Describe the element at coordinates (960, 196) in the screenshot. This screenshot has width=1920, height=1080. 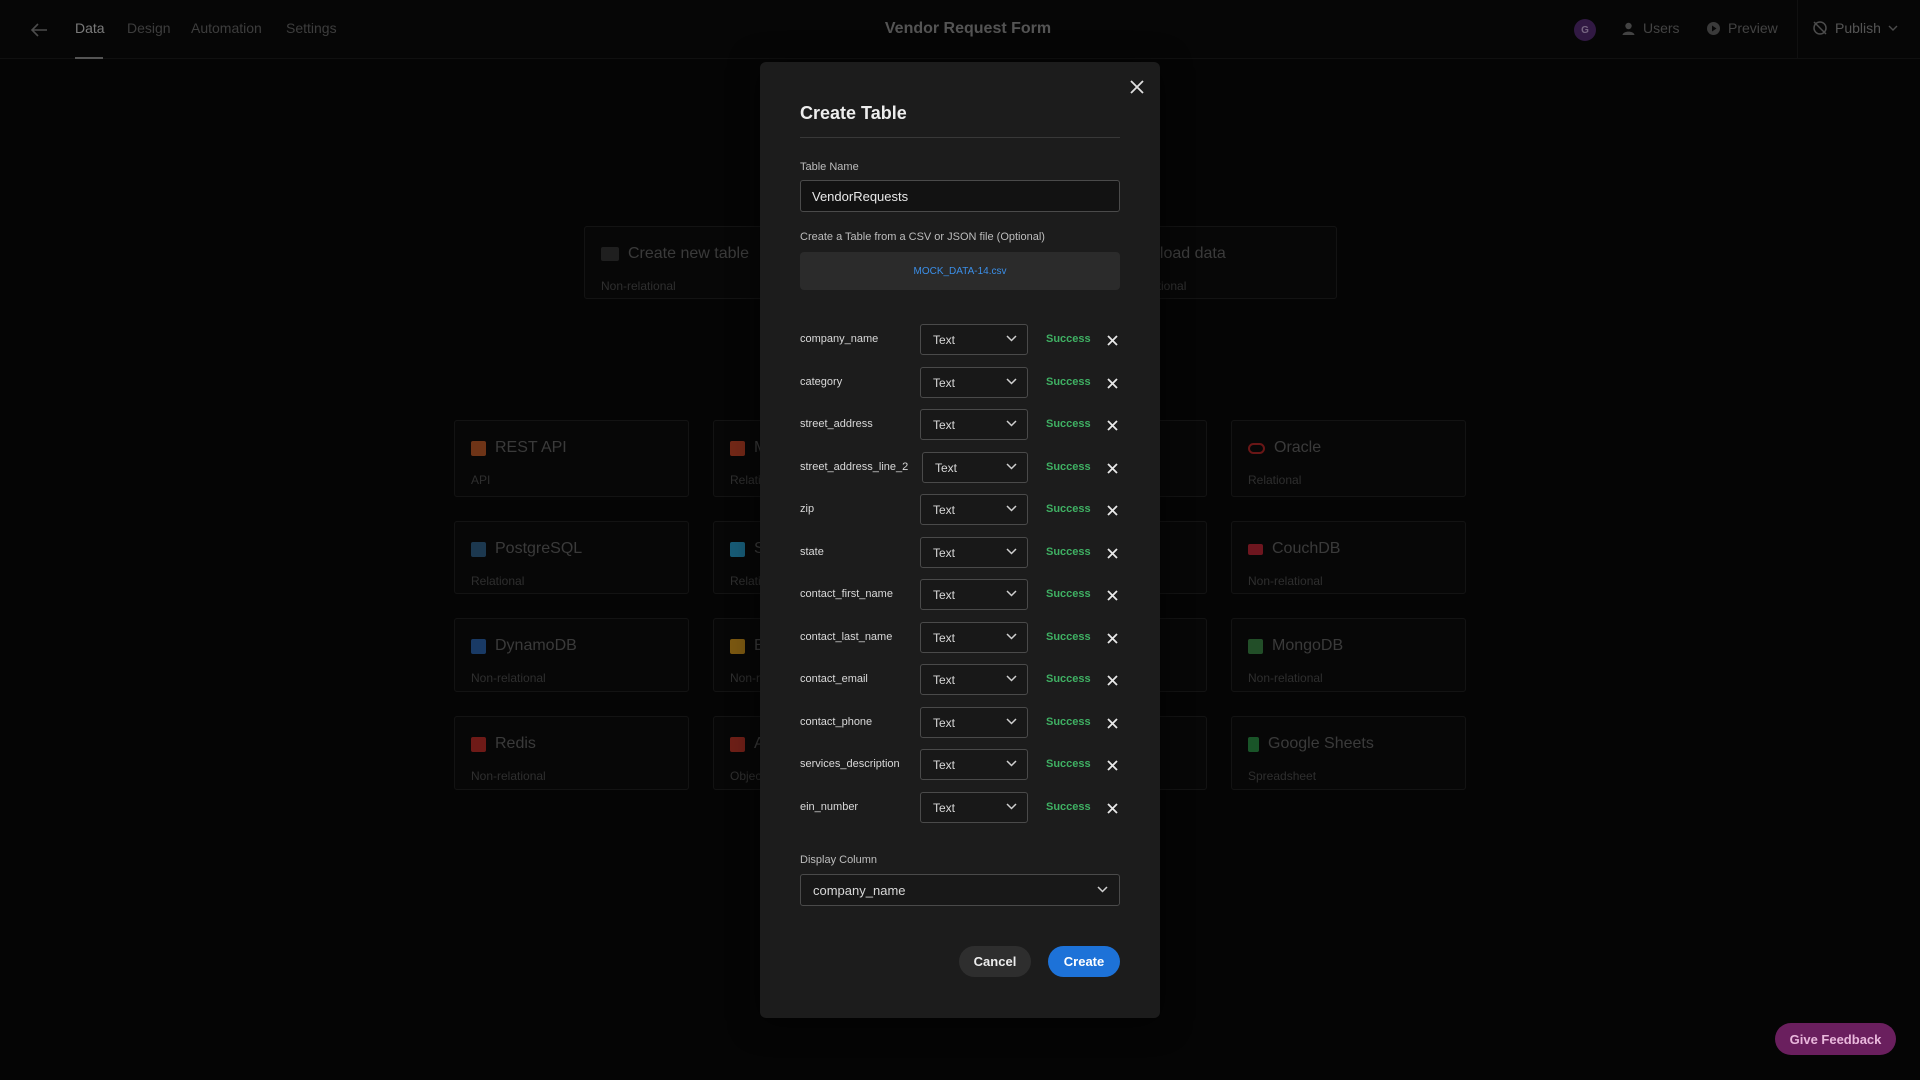
I see `table-name-input` at that location.